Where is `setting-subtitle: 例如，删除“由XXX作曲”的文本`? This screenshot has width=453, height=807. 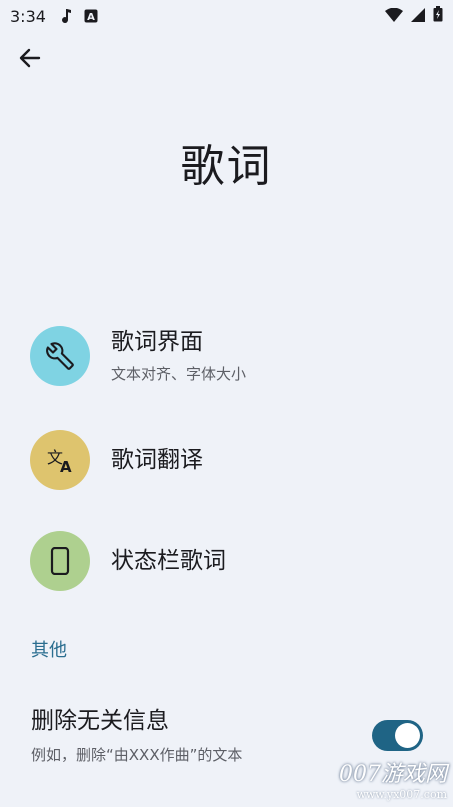 setting-subtitle: 例如，删除“由XXX作曲”的文本 is located at coordinates (137, 755).